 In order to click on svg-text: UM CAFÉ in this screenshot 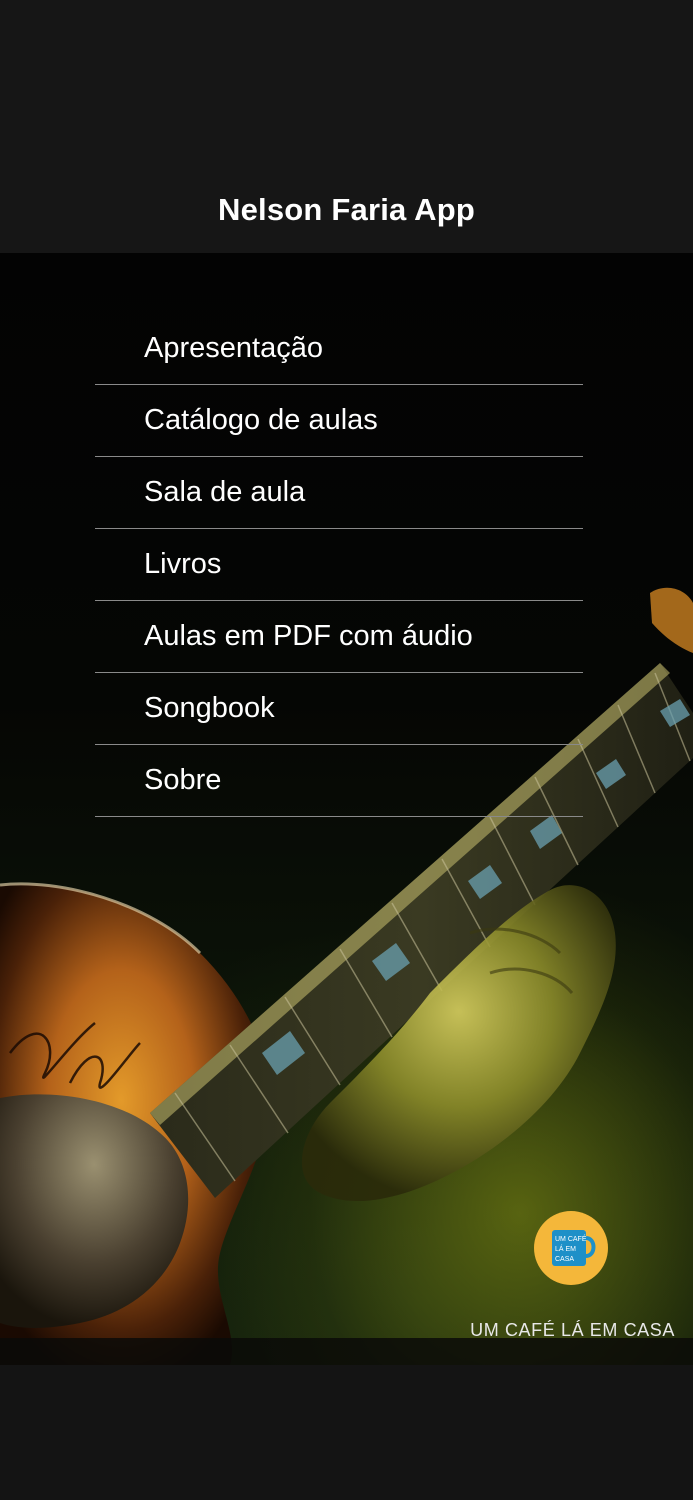, I will do `click(571, 1238)`.